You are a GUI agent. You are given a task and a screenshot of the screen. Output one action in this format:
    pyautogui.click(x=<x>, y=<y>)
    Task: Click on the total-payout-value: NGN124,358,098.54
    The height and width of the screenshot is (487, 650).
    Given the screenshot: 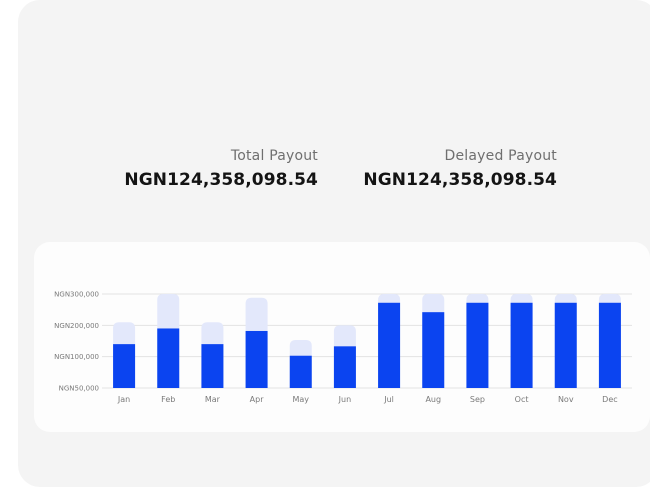 What is the action you would take?
    pyautogui.click(x=221, y=180)
    